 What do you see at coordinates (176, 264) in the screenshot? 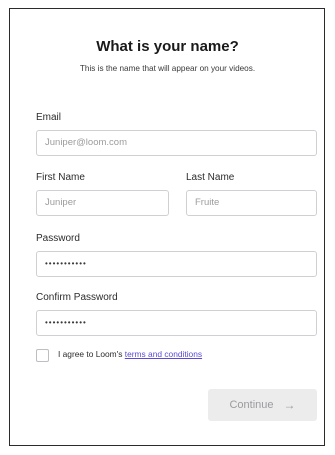
I see `password-field: •••••••••••` at bounding box center [176, 264].